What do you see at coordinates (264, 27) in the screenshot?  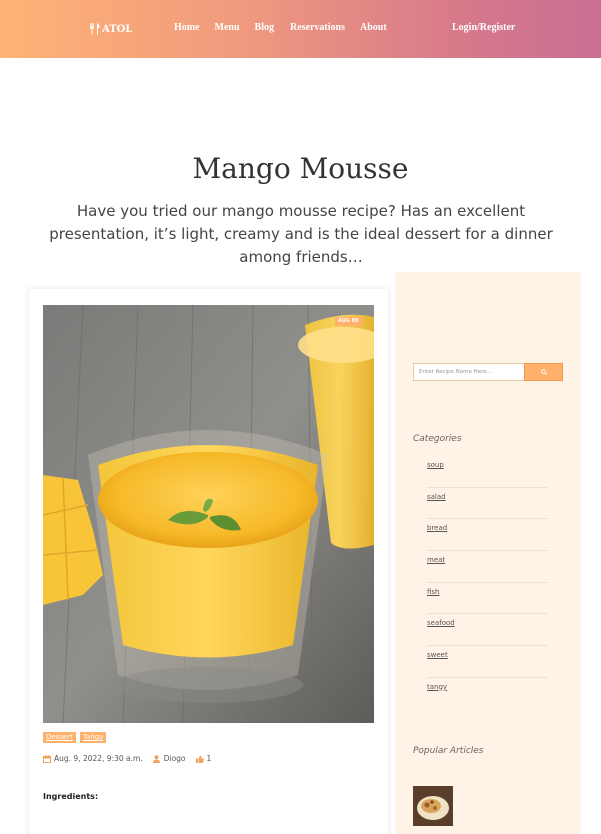 I see `nav-blog-link: Blog` at bounding box center [264, 27].